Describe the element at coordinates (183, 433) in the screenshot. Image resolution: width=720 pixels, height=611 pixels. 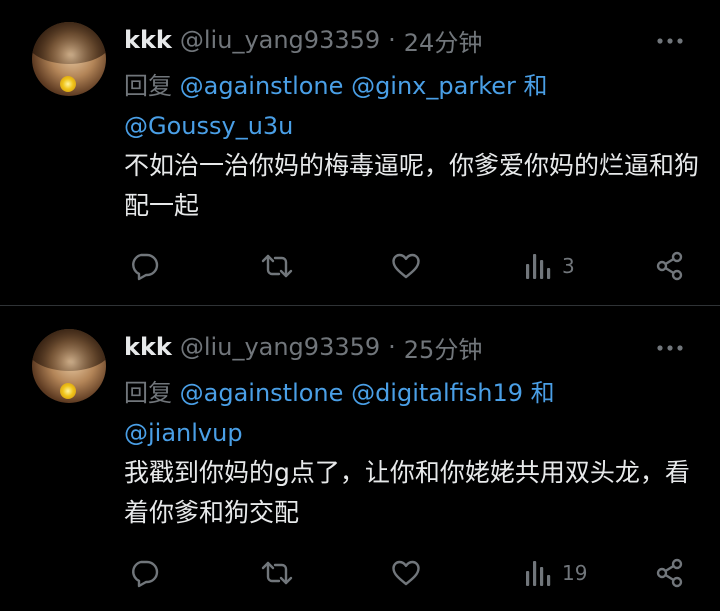
I see `mention-link: @jianlvup` at that location.